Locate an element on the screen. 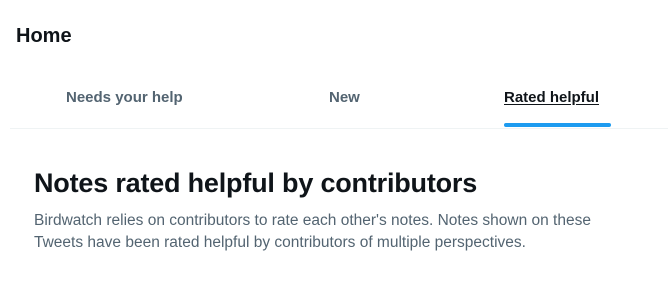 The image size is (668, 296). tab-new: New is located at coordinates (347, 100).